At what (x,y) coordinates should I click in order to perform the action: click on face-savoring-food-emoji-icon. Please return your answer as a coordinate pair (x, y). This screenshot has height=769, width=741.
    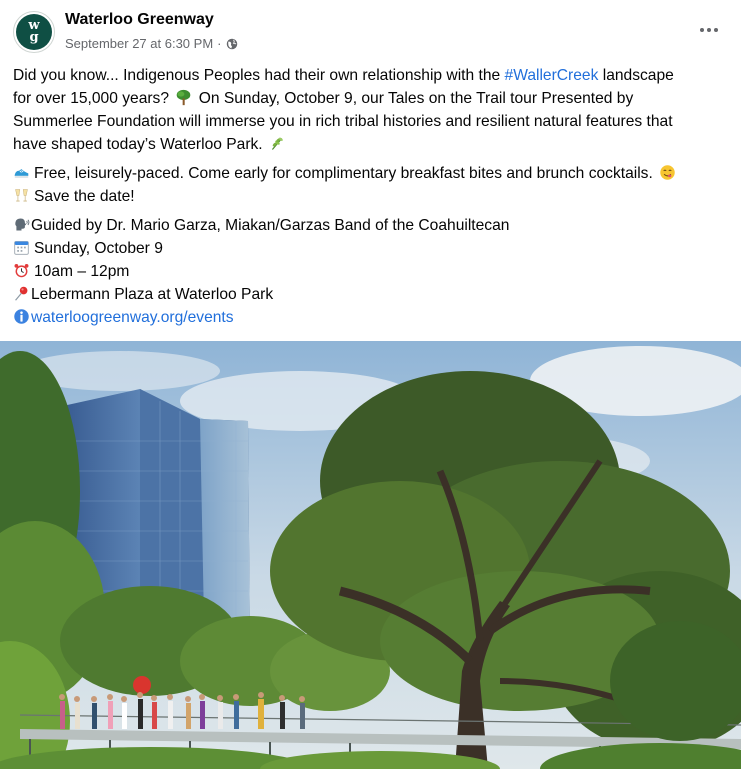
    Looking at the image, I should click on (667, 172).